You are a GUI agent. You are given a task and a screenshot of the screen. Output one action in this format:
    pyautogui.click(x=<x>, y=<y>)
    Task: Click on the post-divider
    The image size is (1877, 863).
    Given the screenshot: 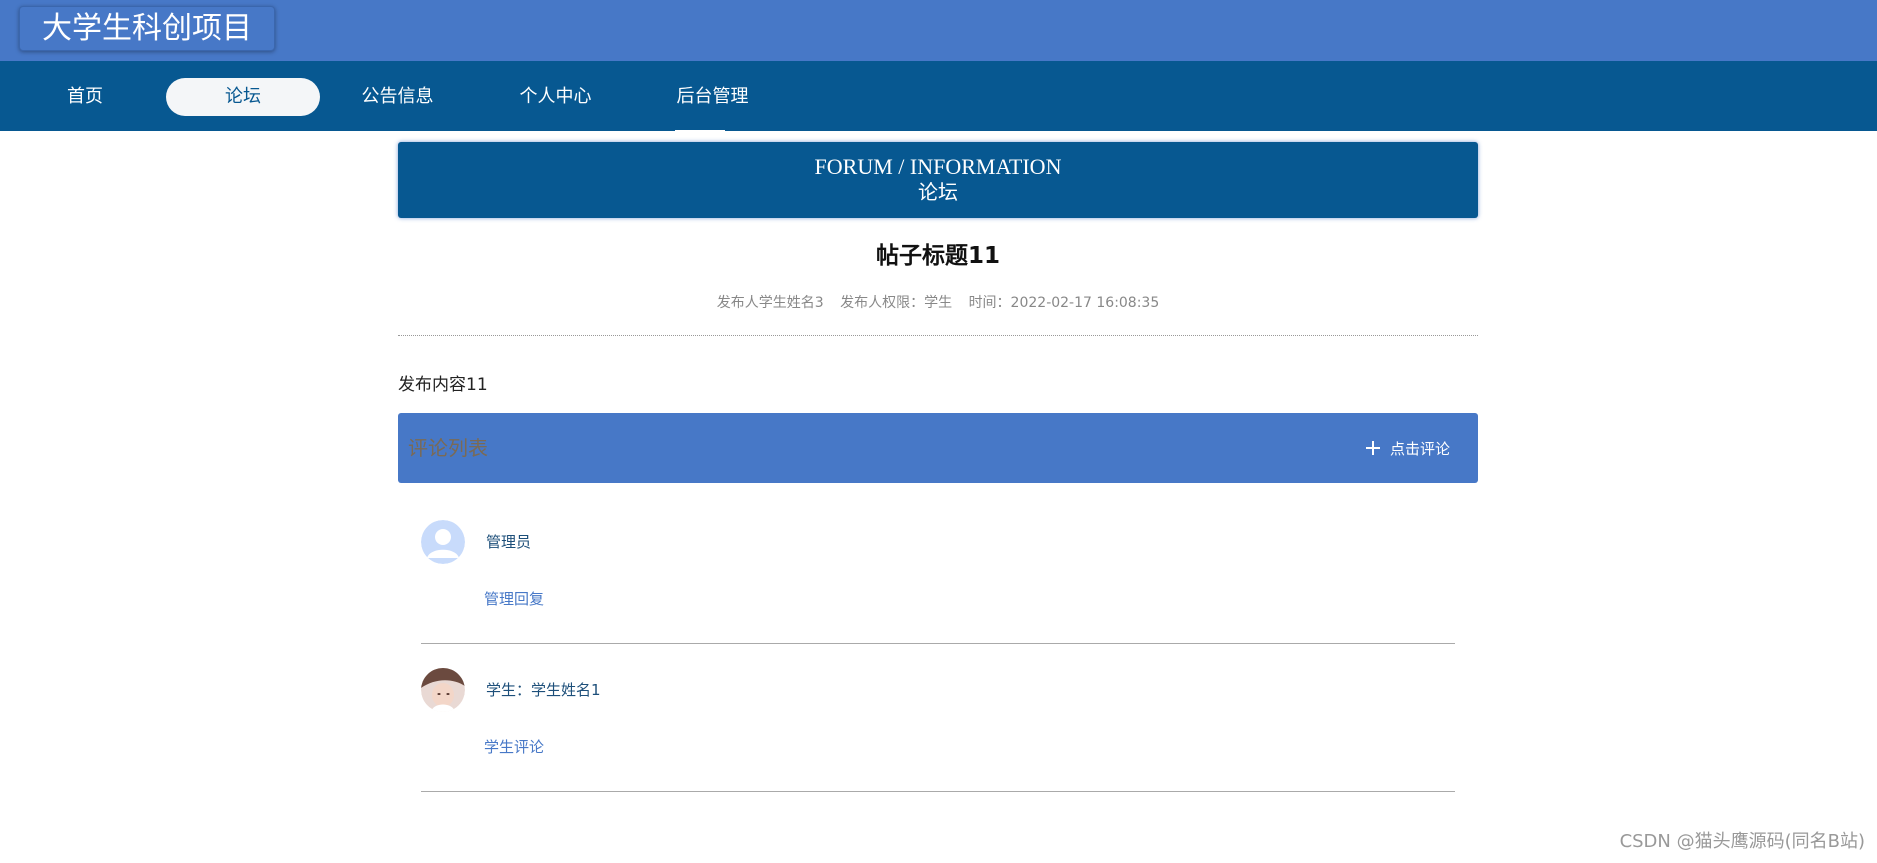 What is the action you would take?
    pyautogui.click(x=938, y=335)
    